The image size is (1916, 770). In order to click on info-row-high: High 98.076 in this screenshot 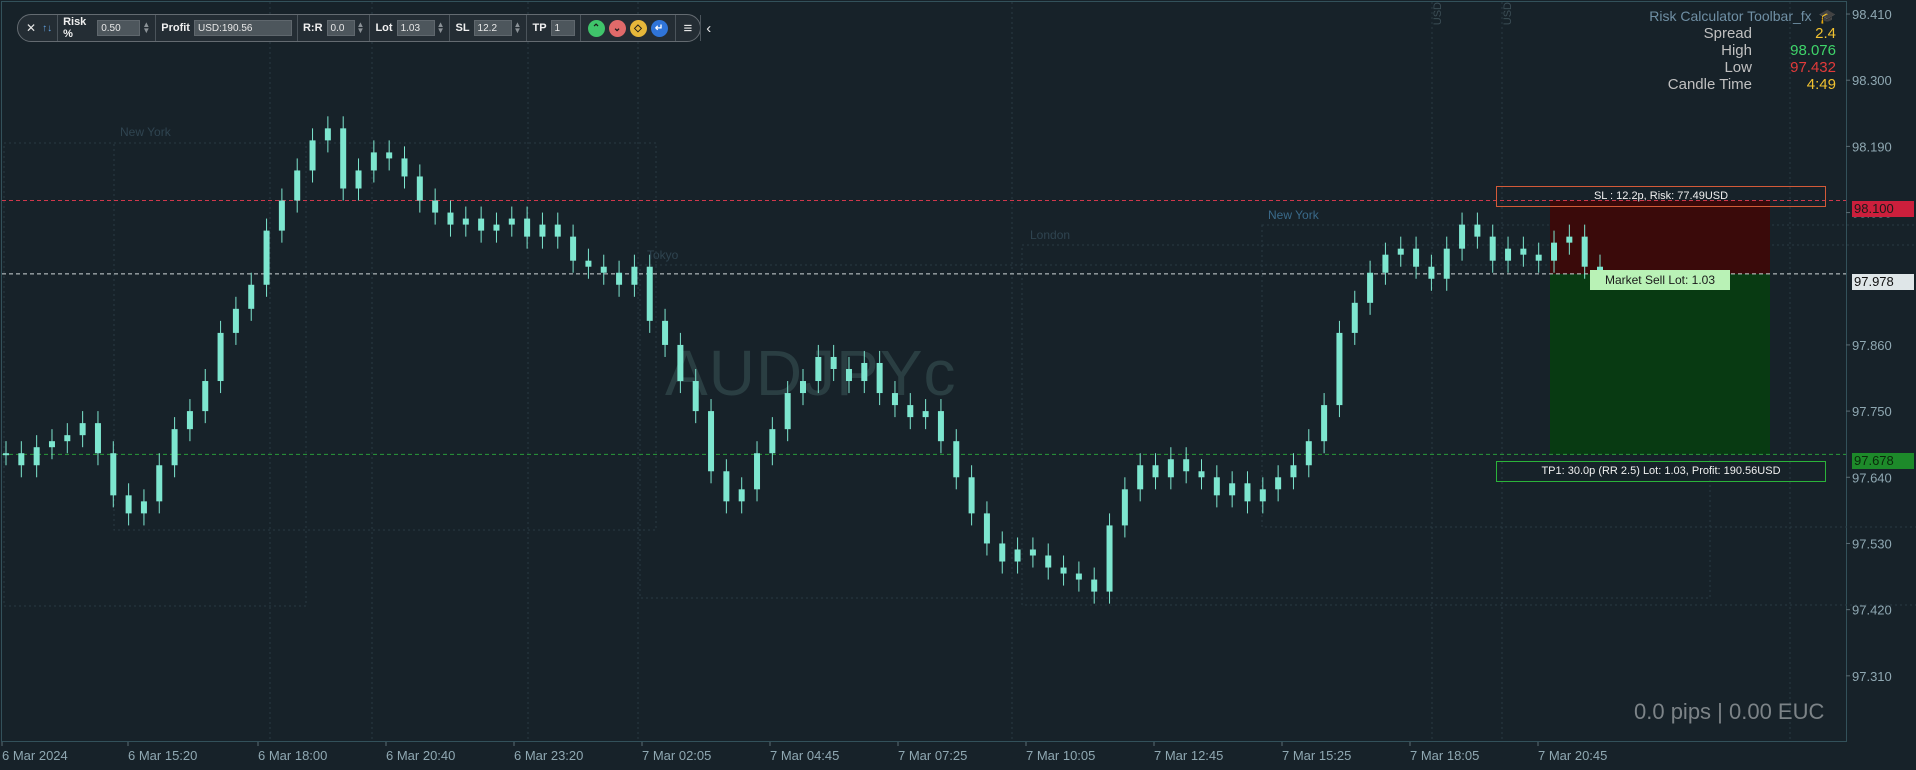, I will do `click(1778, 50)`.